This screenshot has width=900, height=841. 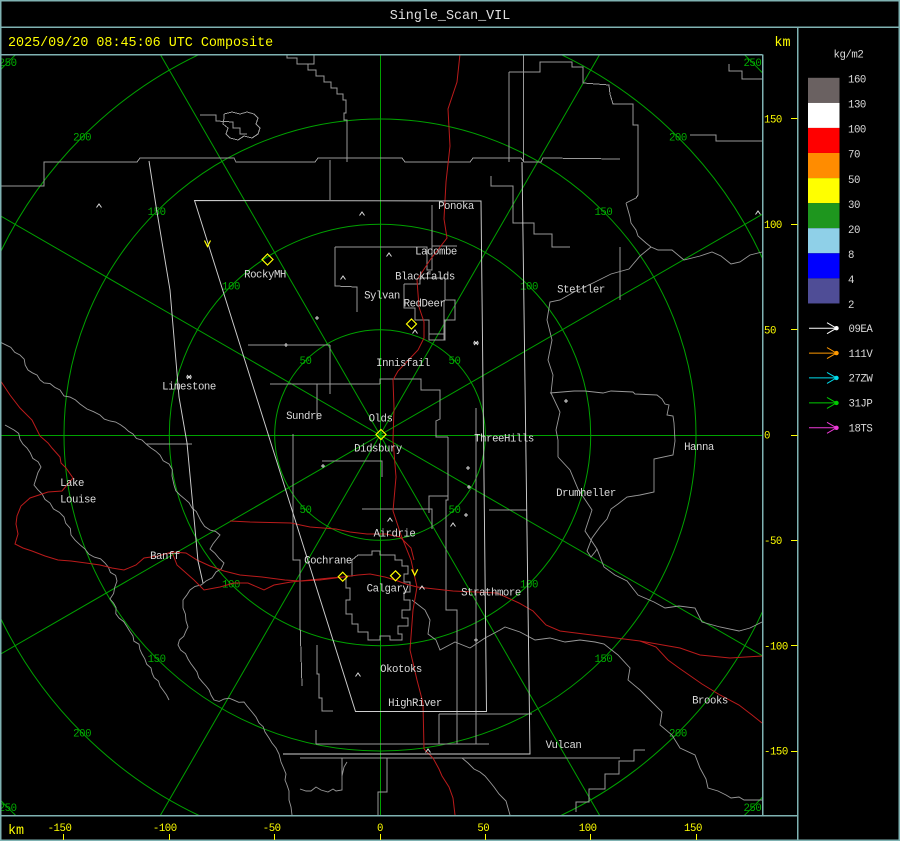 I want to click on svg-text: Hanna, so click(x=699, y=448).